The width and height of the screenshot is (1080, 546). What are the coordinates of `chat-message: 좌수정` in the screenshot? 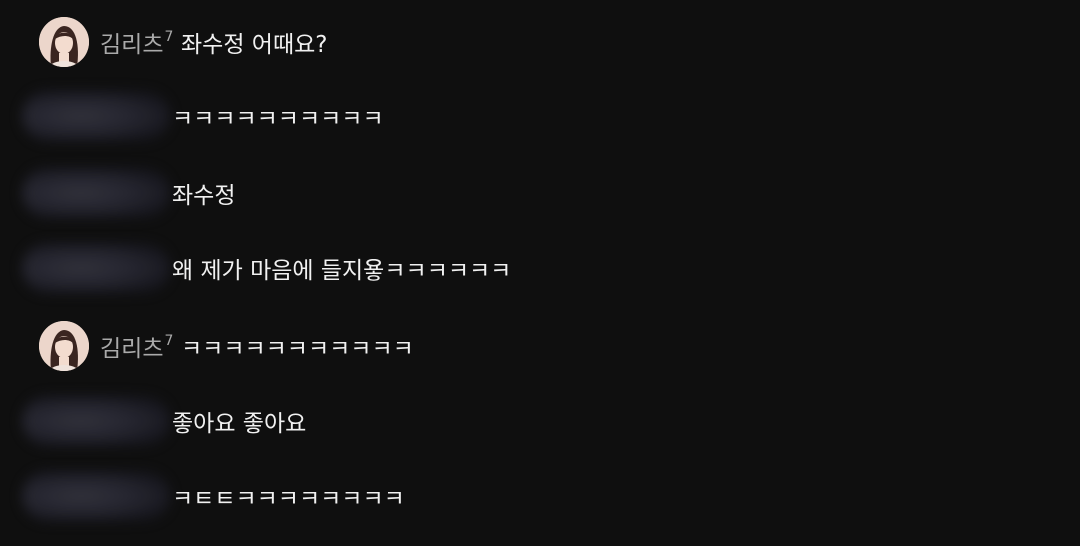 It's located at (540, 193).